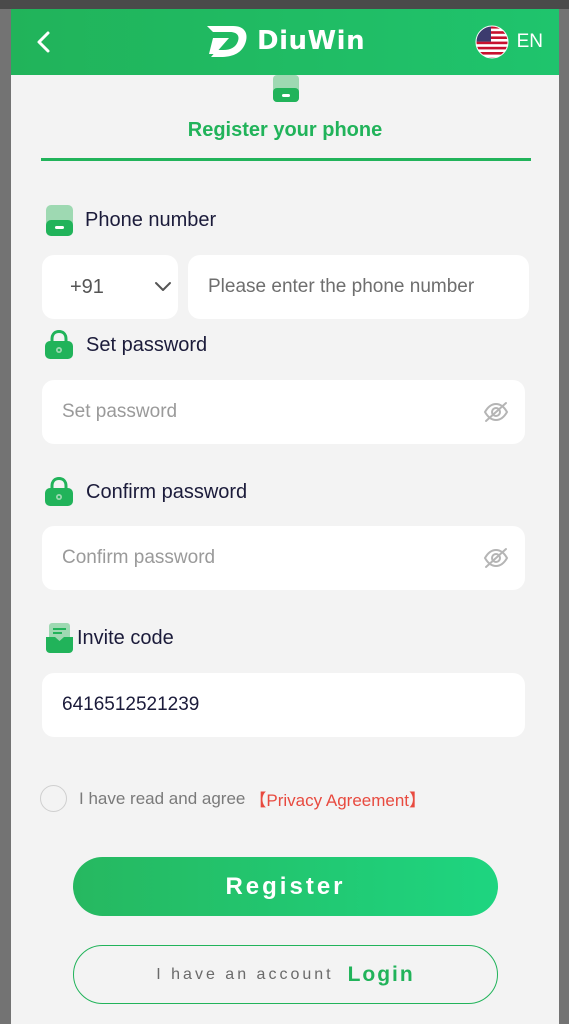  I want to click on tab-active-indicator, so click(286, 159).